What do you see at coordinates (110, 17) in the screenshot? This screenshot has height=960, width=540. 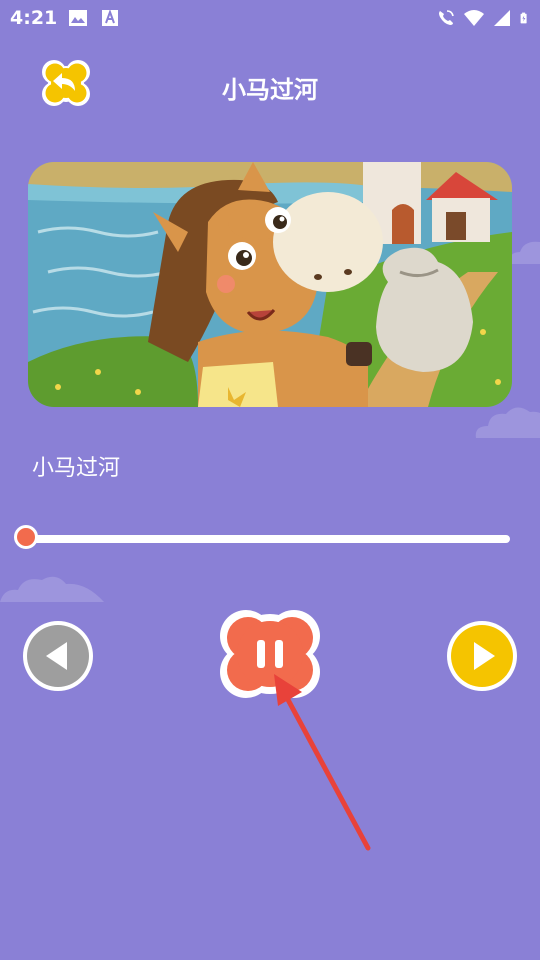 I see `text-a-icon` at bounding box center [110, 17].